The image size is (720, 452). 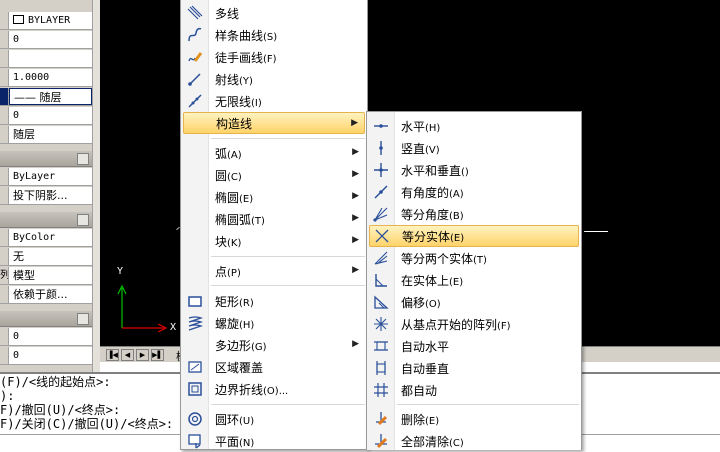 What do you see at coordinates (274, 35) in the screenshot?
I see `menu-item-spline: 样条曲线(S)` at bounding box center [274, 35].